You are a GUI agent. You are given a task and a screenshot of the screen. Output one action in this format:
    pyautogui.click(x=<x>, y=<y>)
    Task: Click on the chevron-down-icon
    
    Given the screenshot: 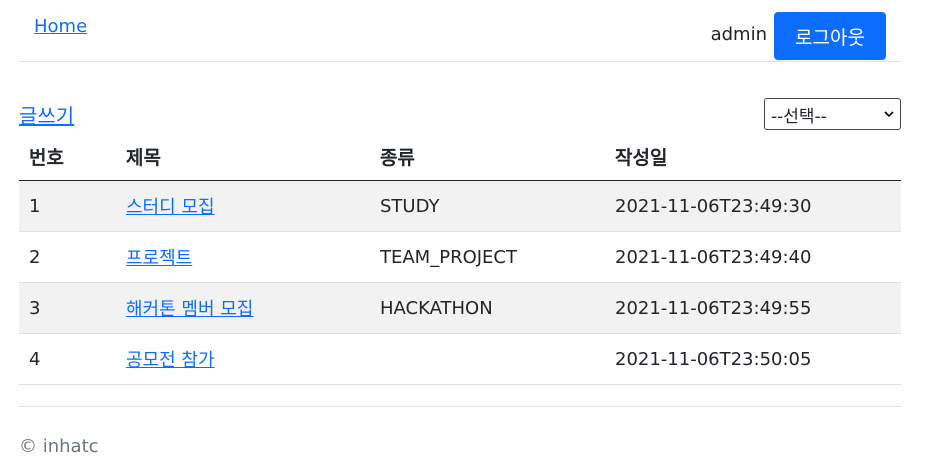 What is the action you would take?
    pyautogui.click(x=889, y=114)
    